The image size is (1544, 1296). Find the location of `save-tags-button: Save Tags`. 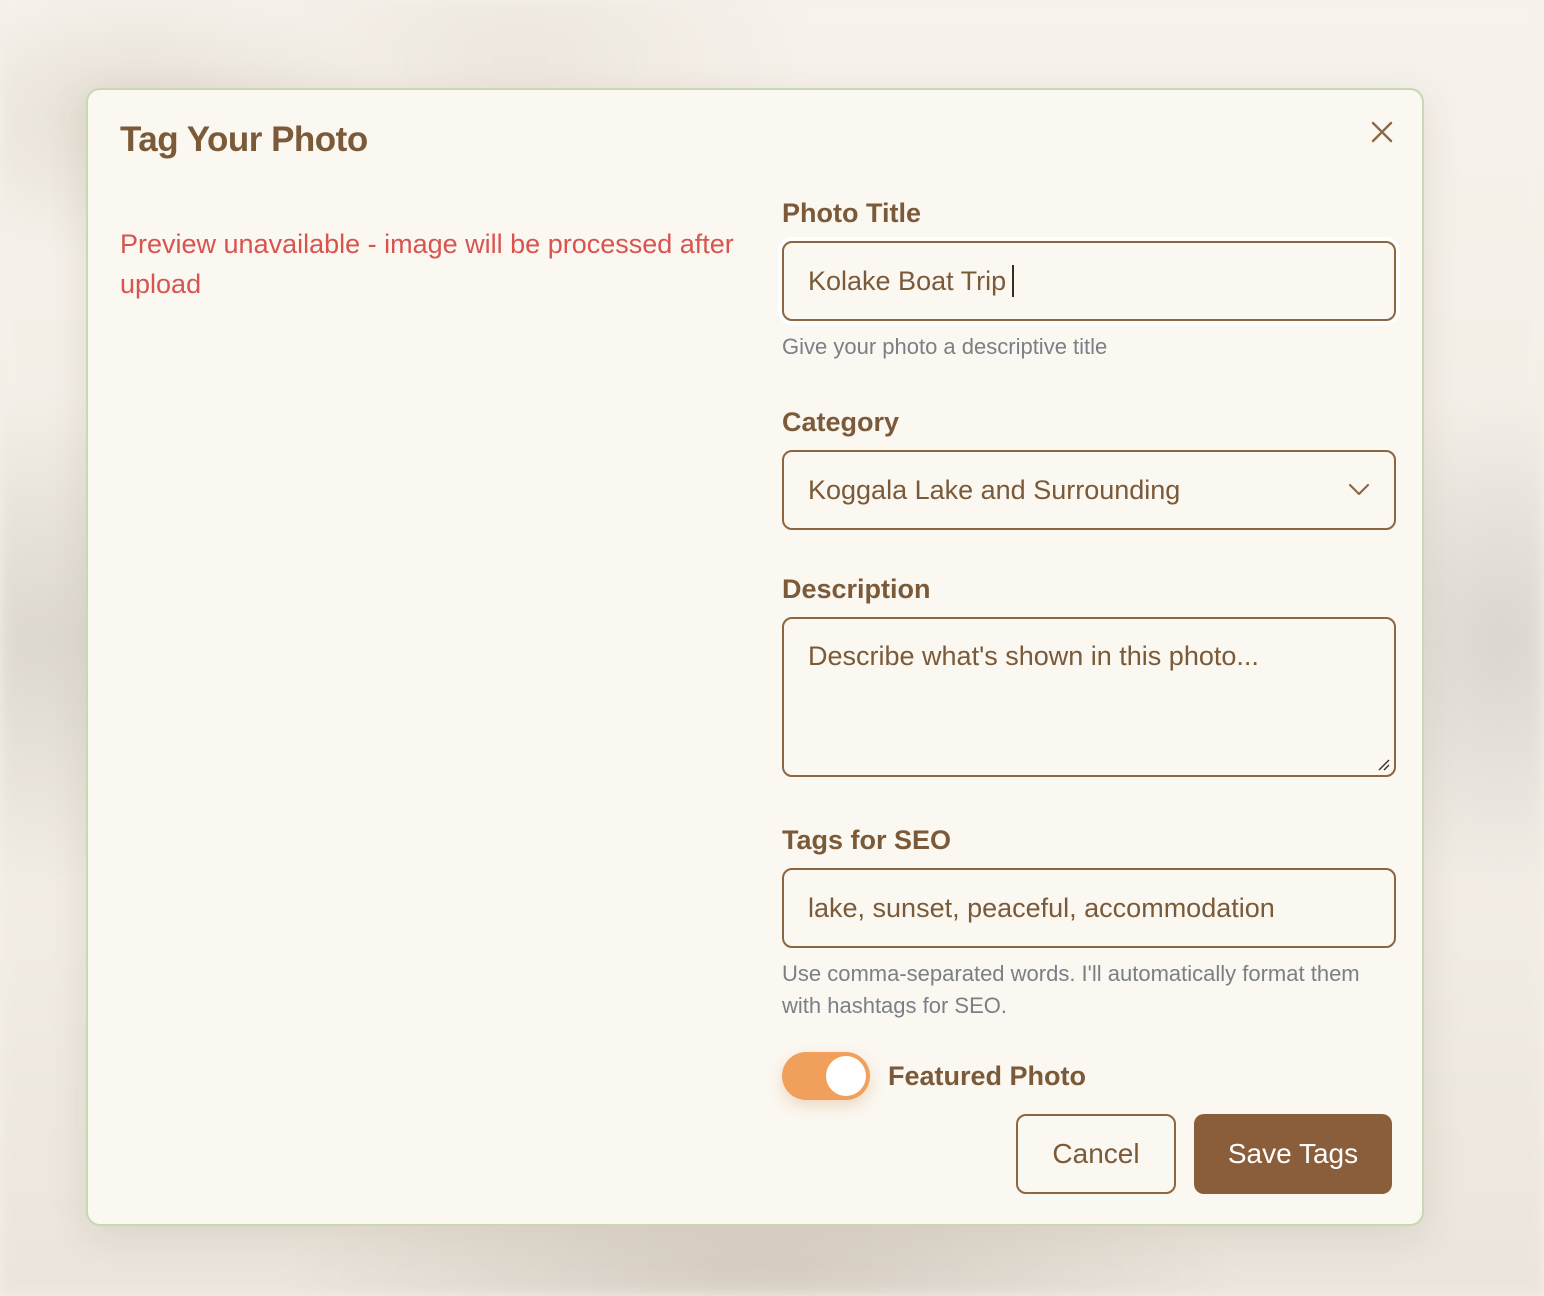

save-tags-button: Save Tags is located at coordinates (1293, 1154).